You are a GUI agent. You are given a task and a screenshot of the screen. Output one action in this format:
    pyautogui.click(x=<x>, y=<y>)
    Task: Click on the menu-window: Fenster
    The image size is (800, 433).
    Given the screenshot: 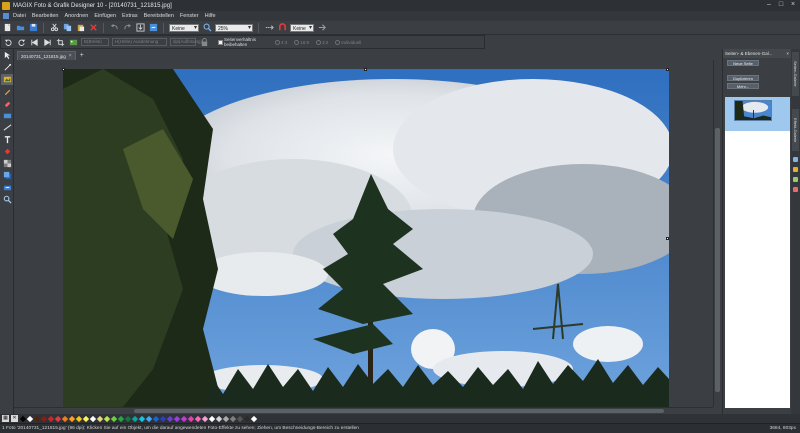 What is the action you would take?
    pyautogui.click(x=189, y=16)
    